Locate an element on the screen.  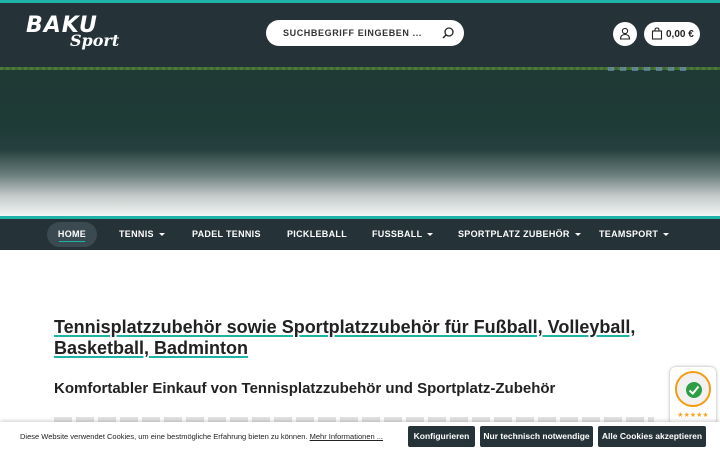
technical-only-button: Nur technisch notwendige is located at coordinates (536, 436).